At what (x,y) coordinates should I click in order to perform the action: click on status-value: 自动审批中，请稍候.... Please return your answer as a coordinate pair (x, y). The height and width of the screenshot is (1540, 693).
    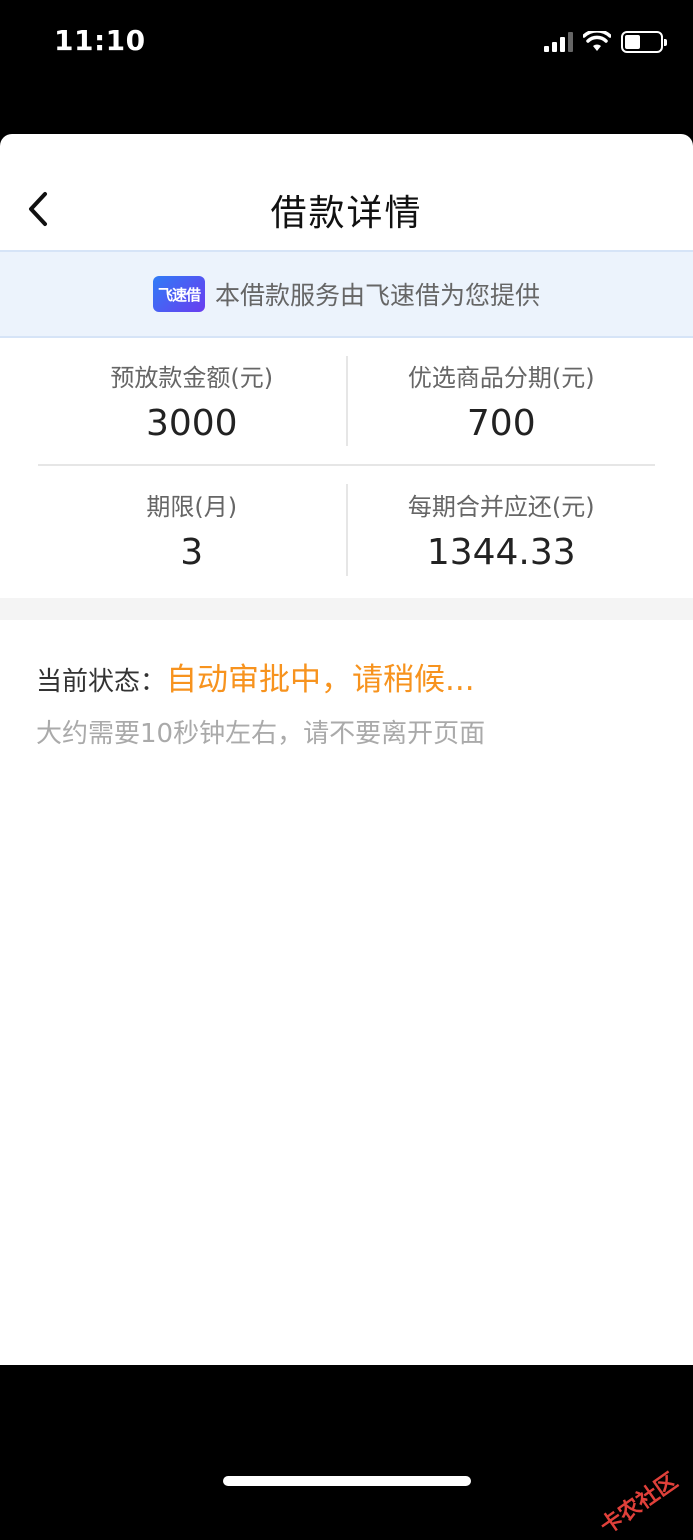
    Looking at the image, I should click on (320, 676).